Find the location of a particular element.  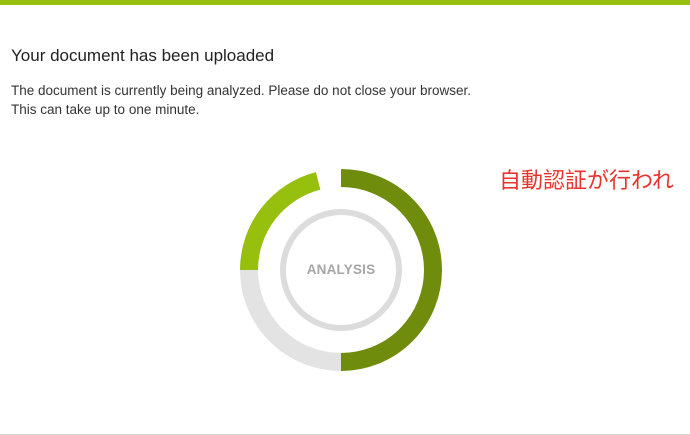

analysis-progress-ring: ANALYSIS is located at coordinates (341, 270).